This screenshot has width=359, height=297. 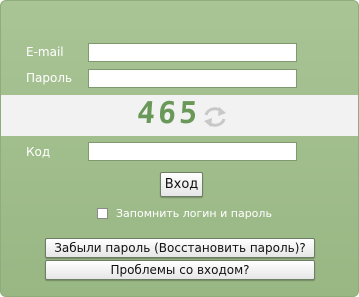 I want to click on code-label: Код, so click(x=38, y=152).